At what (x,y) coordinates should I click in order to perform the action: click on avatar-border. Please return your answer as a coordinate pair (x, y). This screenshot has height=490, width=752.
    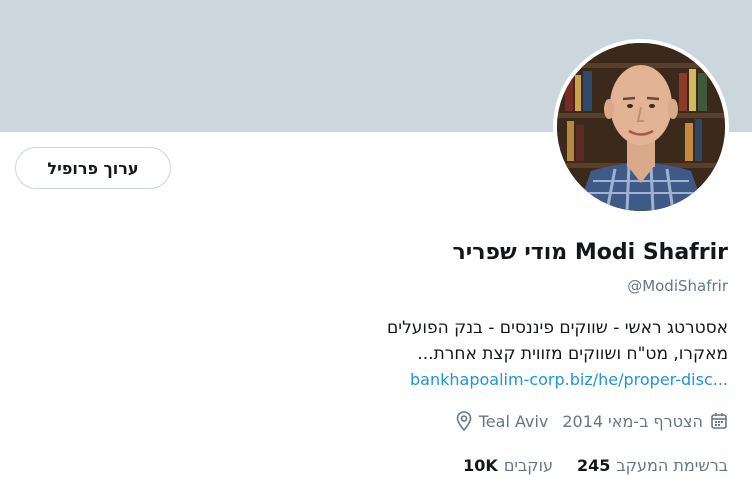
    Looking at the image, I should click on (641, 127).